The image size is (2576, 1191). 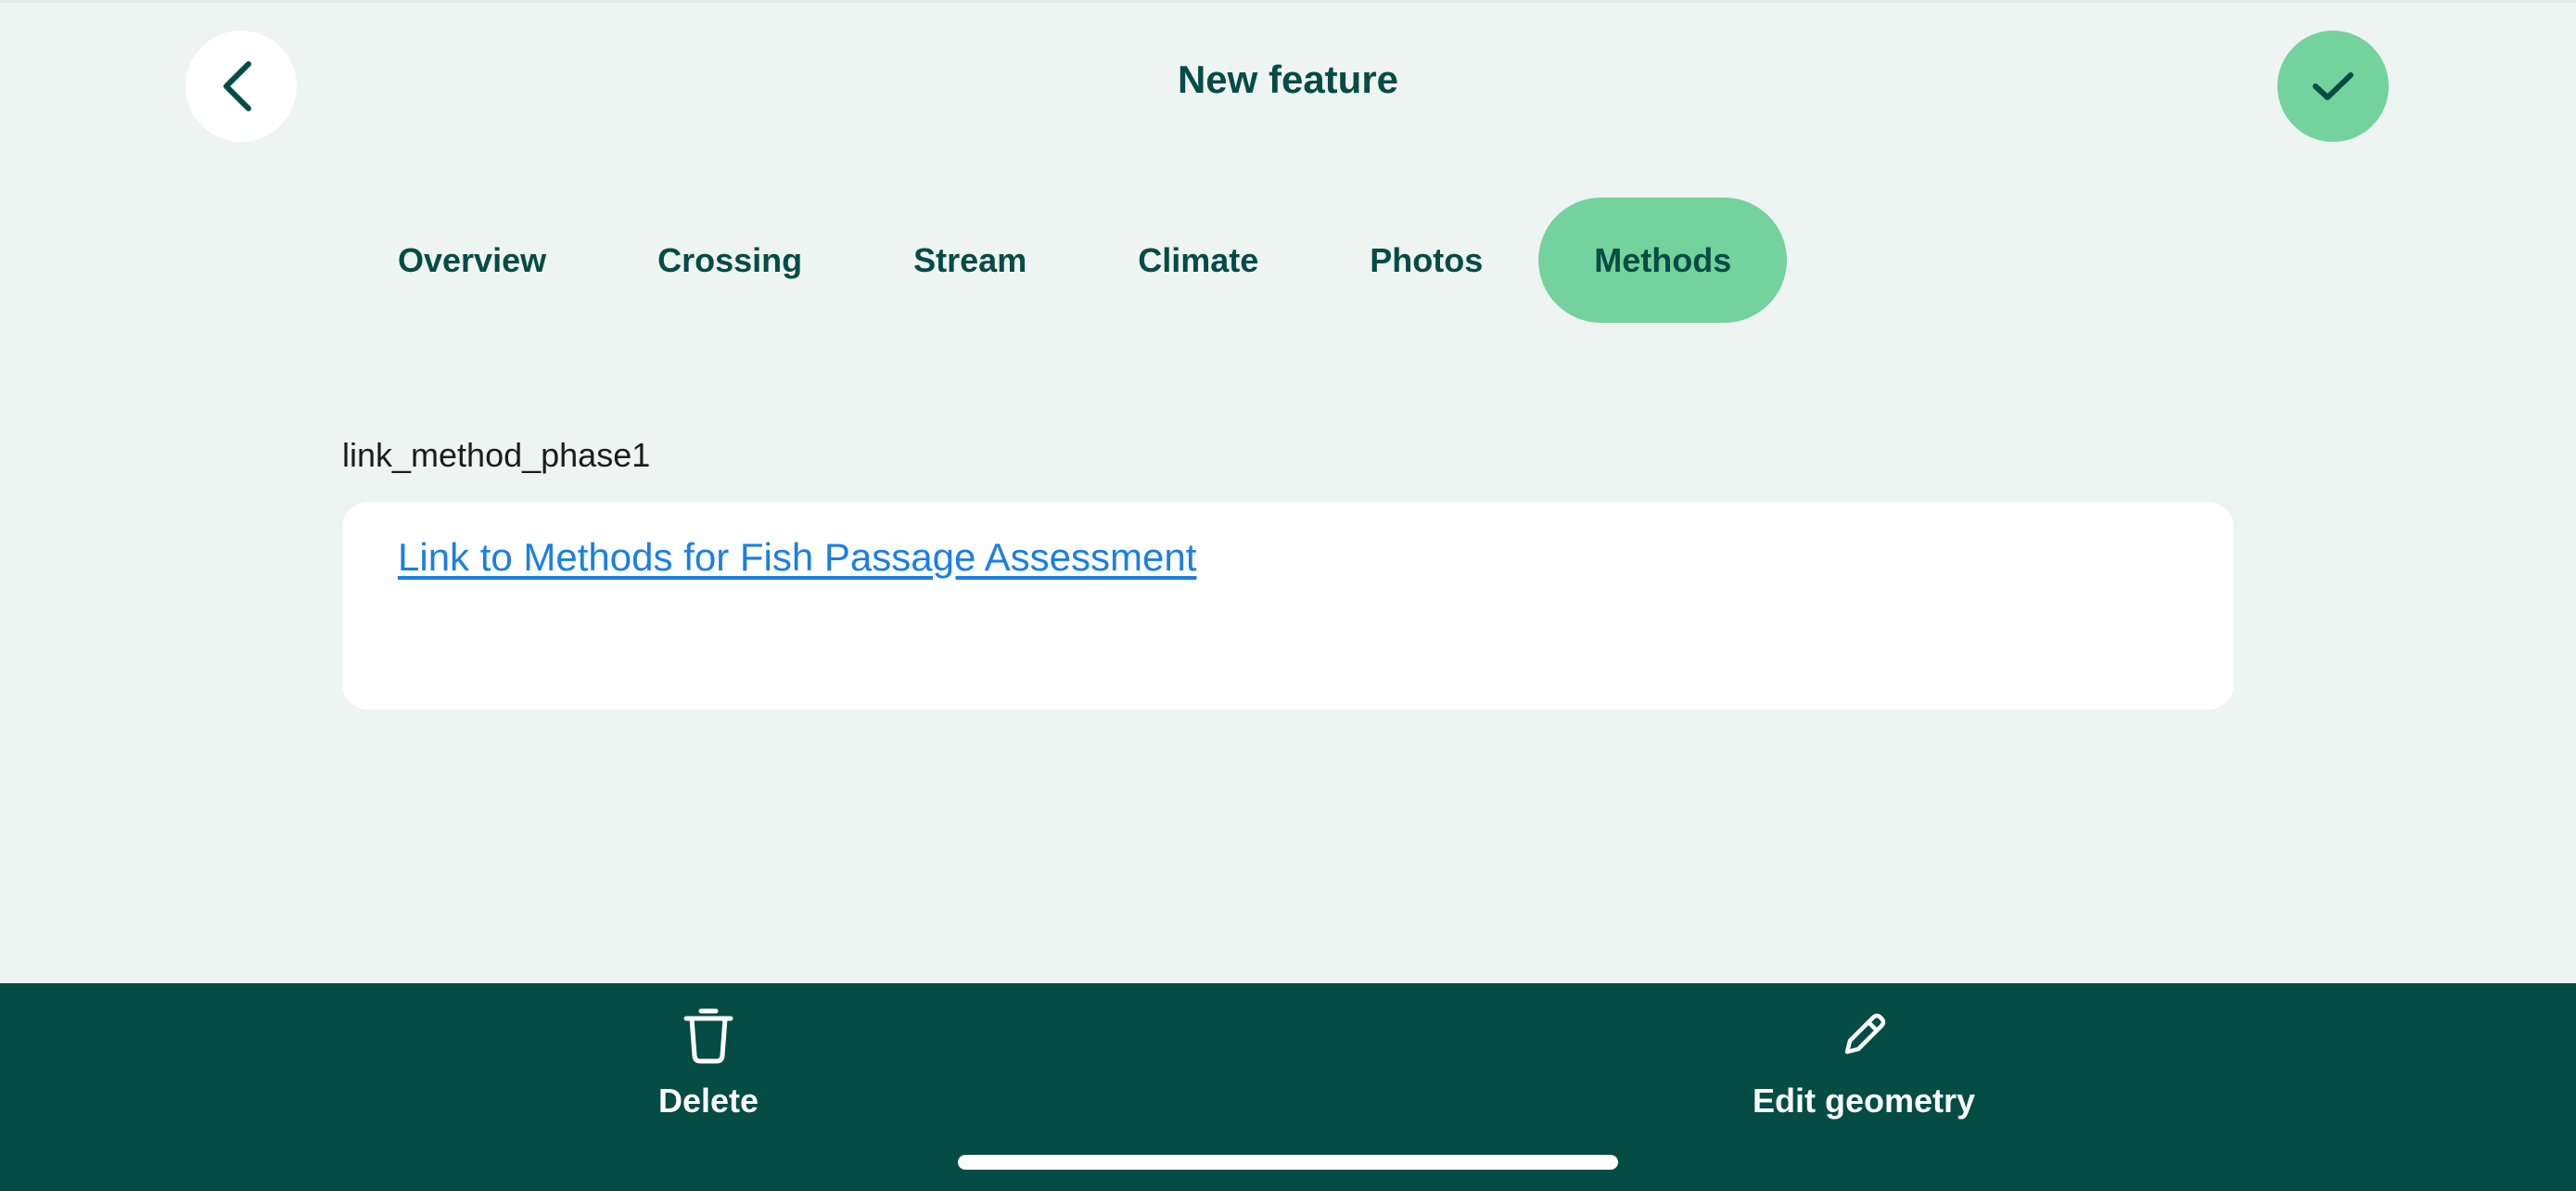 What do you see at coordinates (1864, 1101) in the screenshot?
I see `edit-geometry-label: Edit geometry` at bounding box center [1864, 1101].